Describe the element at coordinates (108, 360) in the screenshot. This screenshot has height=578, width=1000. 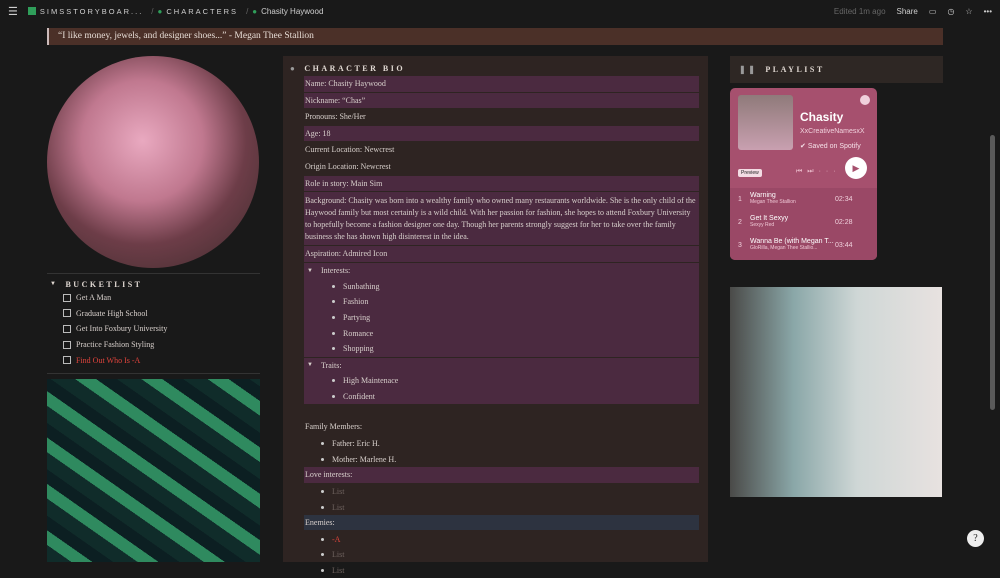
I see `todo-label: Find Out Who Is -A` at that location.